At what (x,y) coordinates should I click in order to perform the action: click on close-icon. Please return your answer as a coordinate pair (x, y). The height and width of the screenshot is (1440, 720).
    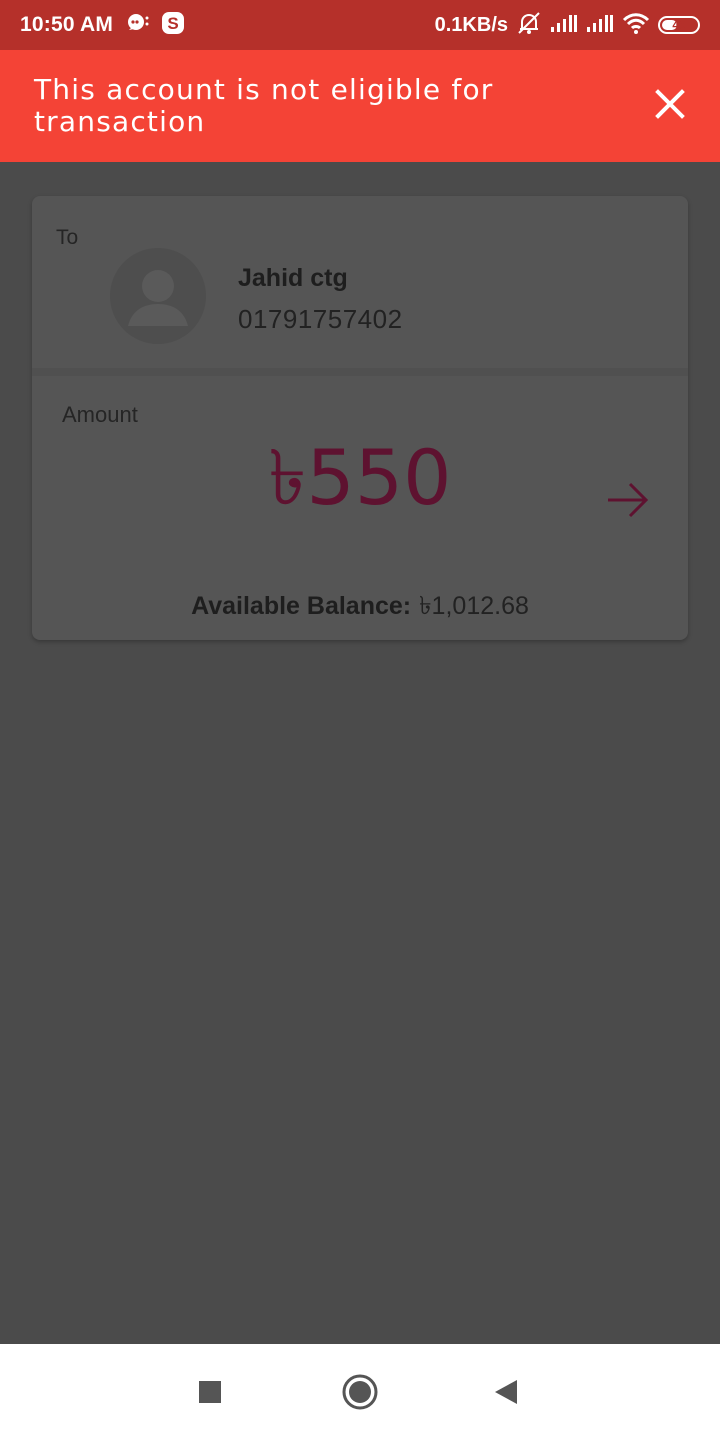
    Looking at the image, I should click on (670, 104).